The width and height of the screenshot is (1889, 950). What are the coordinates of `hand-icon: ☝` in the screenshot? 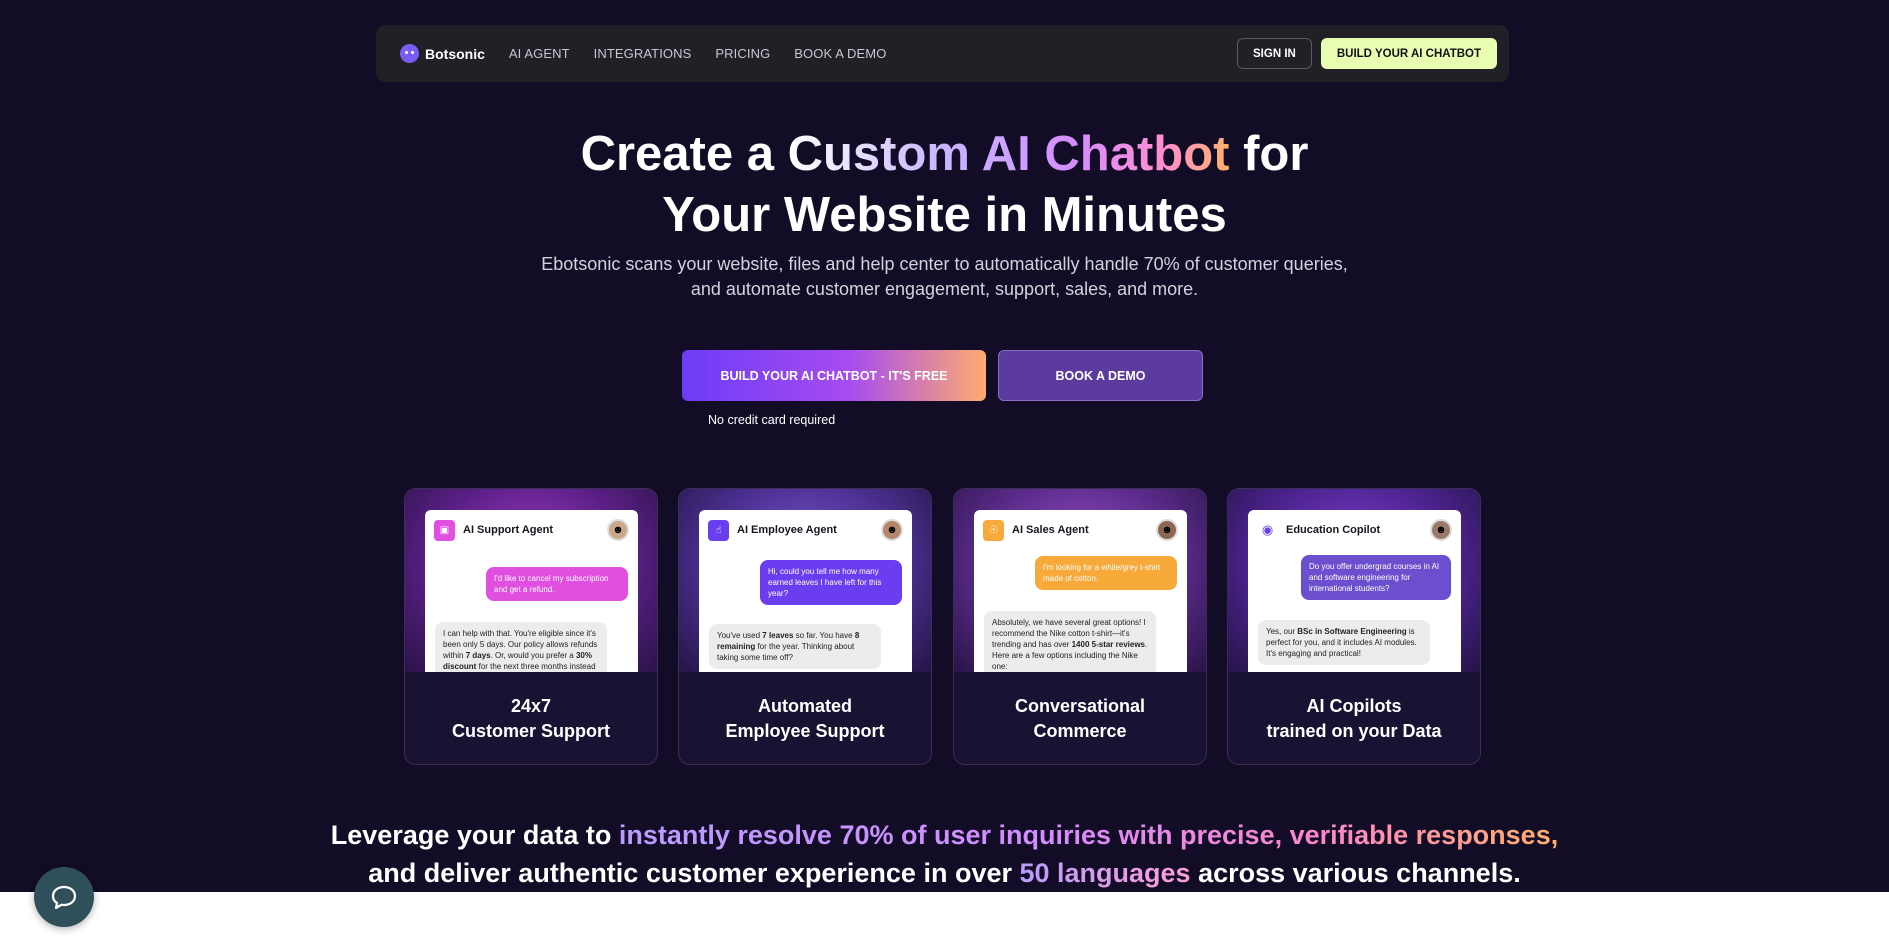 It's located at (718, 530).